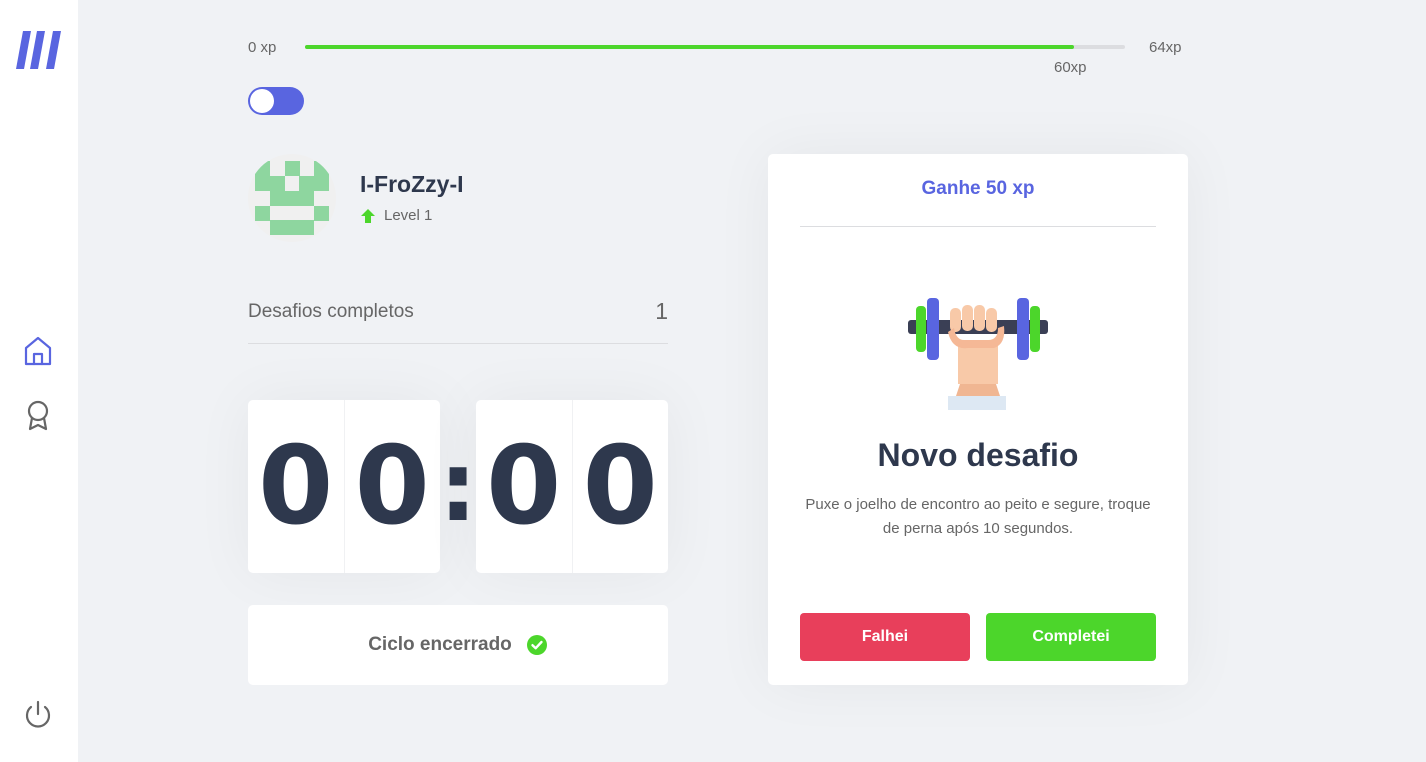 This screenshot has width=1426, height=762. I want to click on level-indicator: Level 1, so click(396, 215).